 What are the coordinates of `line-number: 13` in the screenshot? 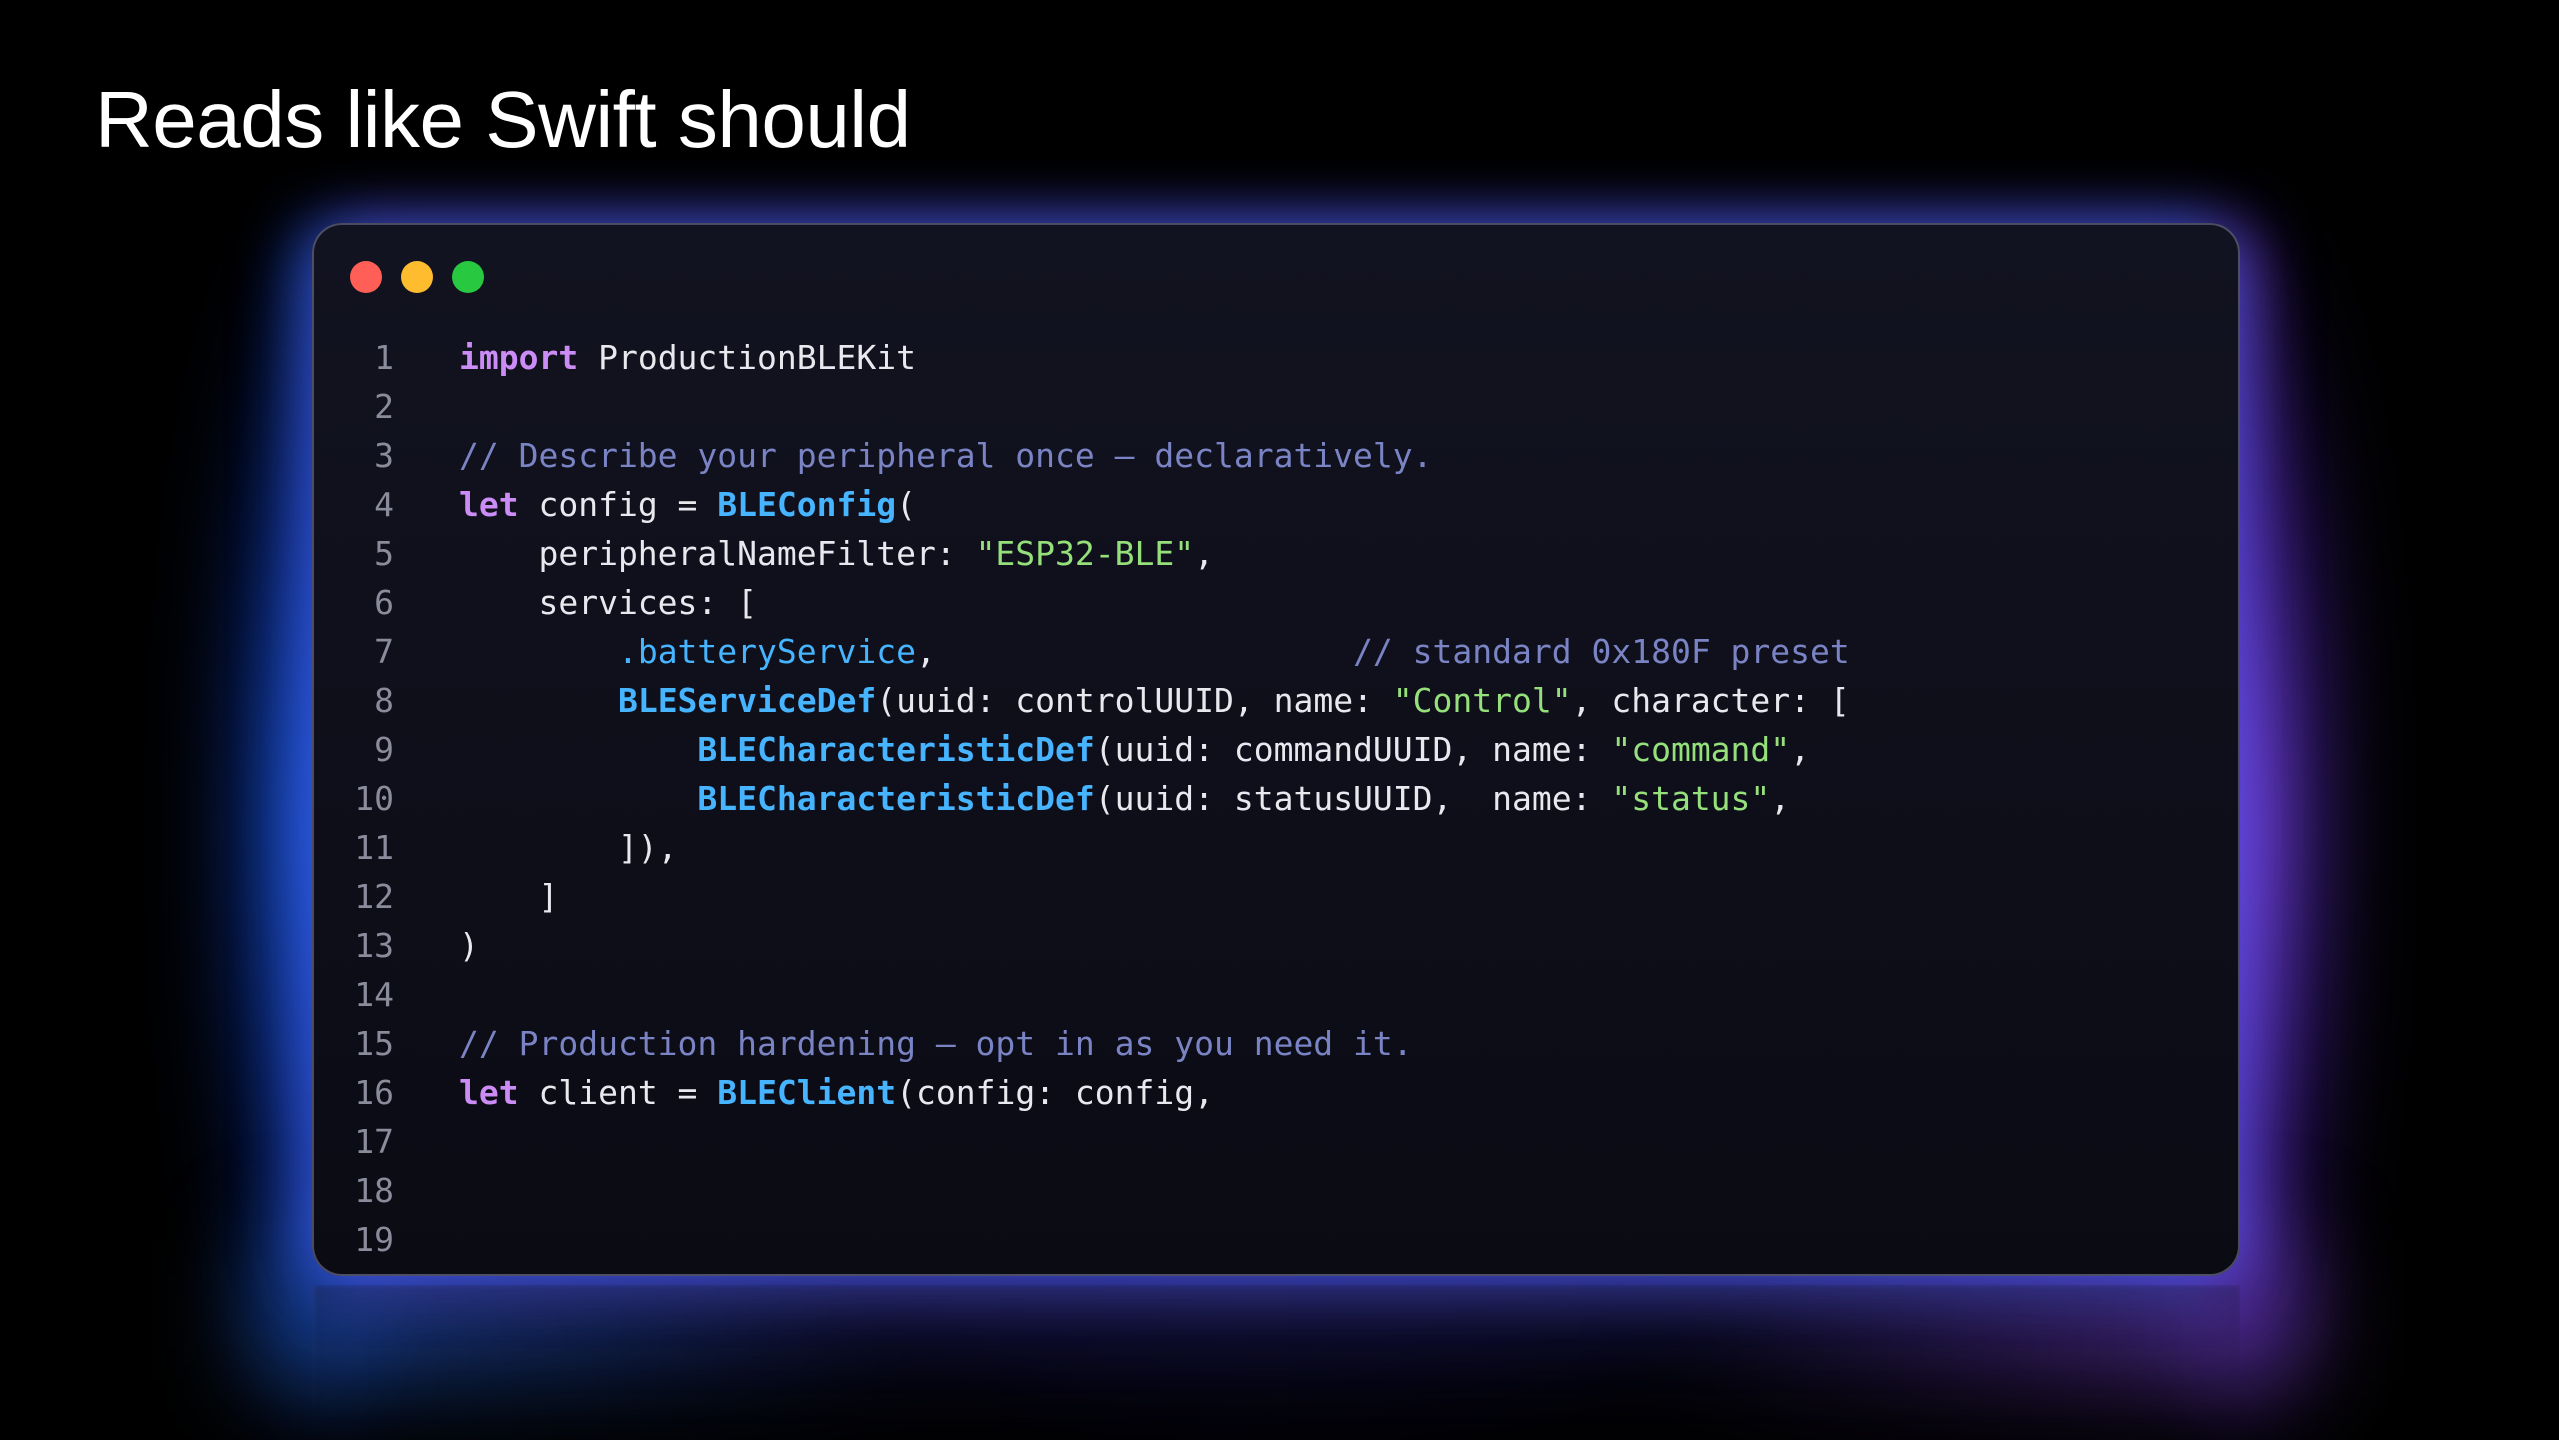 It's located at (374, 945).